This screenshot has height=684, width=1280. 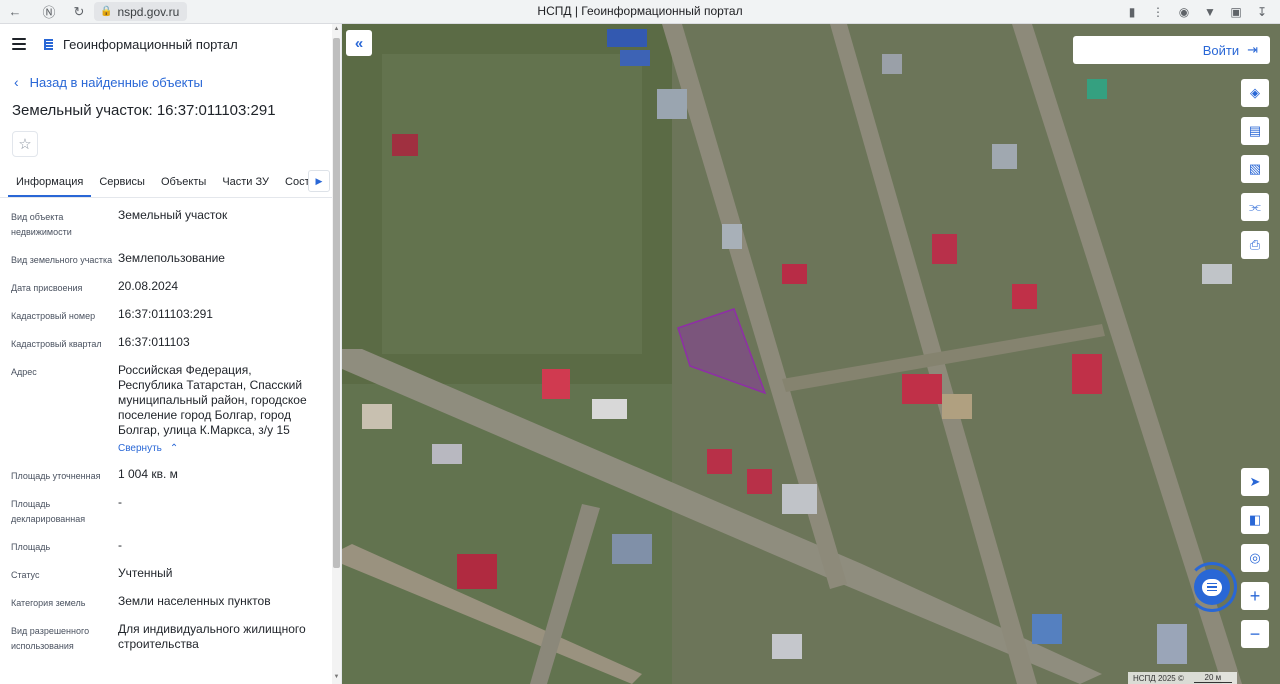 I want to click on map-attribution: НСПД 2025 © 20 м, so click(x=1182, y=678).